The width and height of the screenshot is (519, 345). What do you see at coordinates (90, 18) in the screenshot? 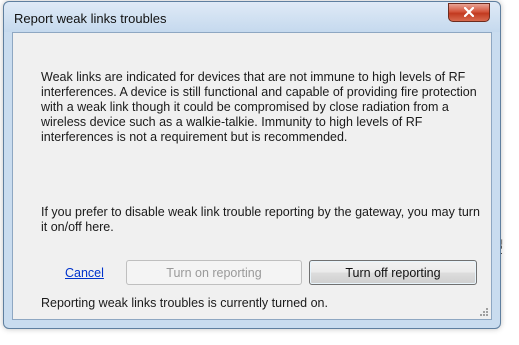
I see `window-title: Report weak links troubles` at bounding box center [90, 18].